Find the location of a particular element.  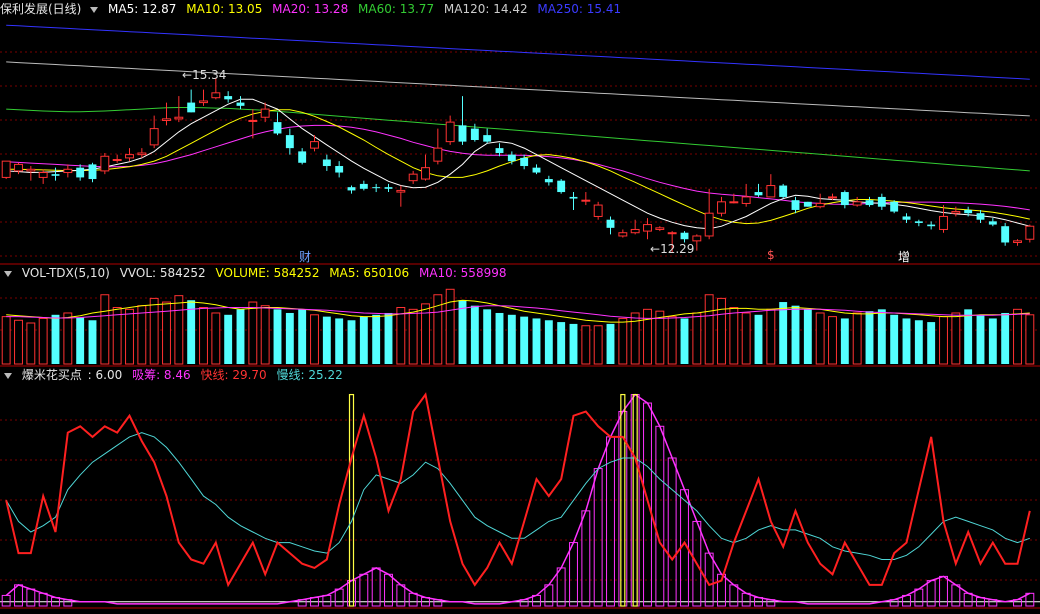

volume-ma10-line is located at coordinates (518, 312).